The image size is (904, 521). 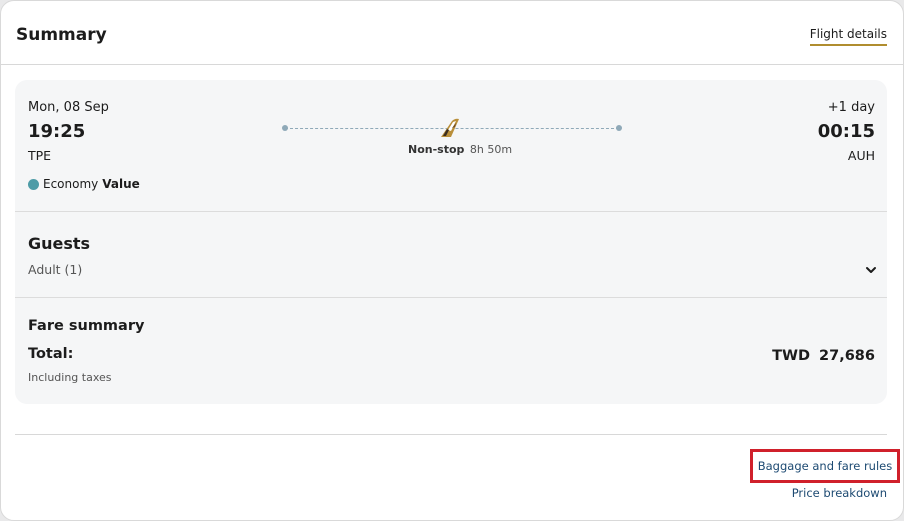 I want to click on arrival-day-offset: +1 day, so click(x=851, y=107).